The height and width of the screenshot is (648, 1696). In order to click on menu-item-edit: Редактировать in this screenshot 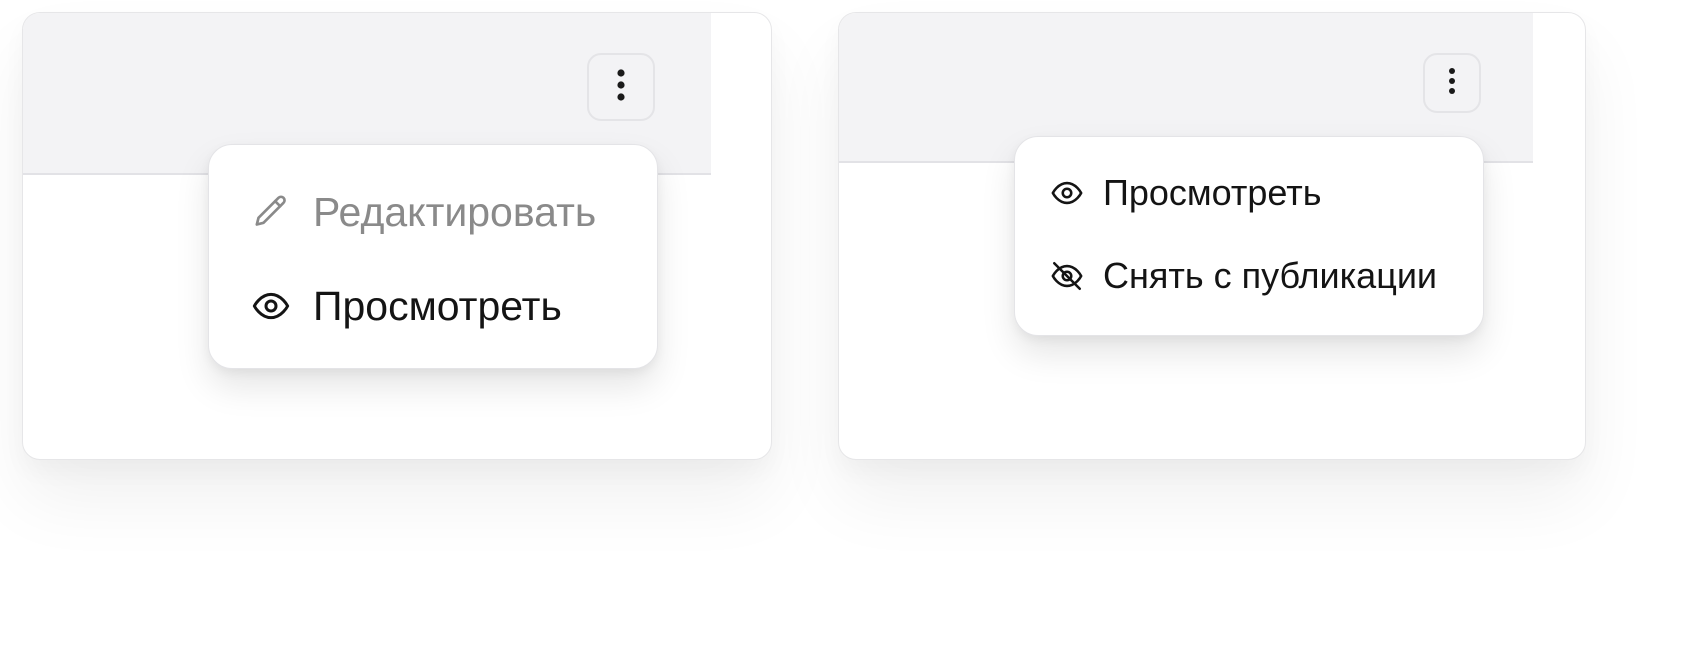, I will do `click(422, 212)`.